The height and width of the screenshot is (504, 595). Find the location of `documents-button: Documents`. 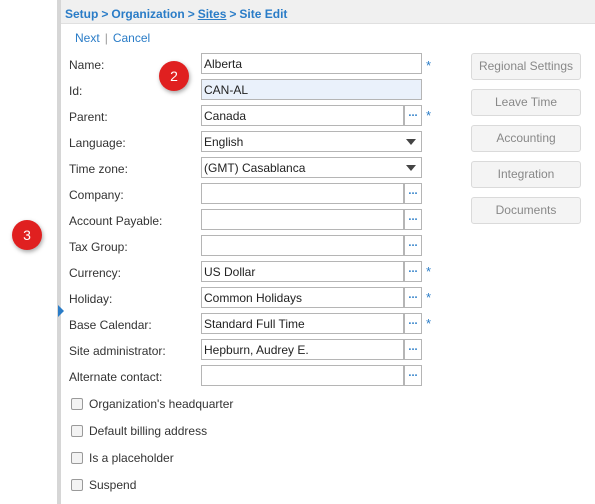

documents-button: Documents is located at coordinates (526, 210).